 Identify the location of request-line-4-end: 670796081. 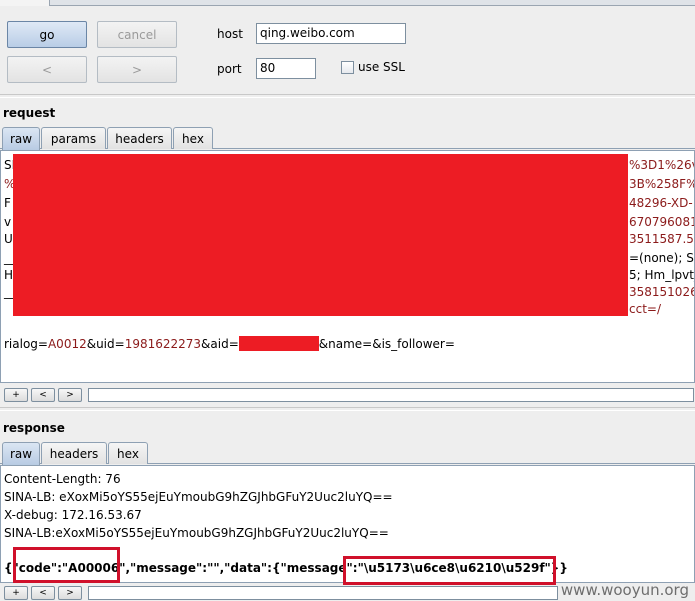
(662, 222).